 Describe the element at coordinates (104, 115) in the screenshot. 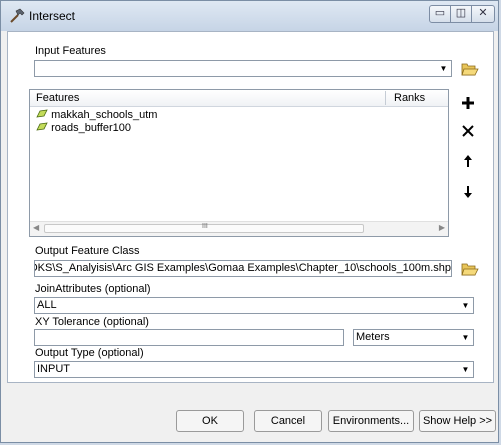

I see `list-item-label: makkah_schools_utm` at that location.